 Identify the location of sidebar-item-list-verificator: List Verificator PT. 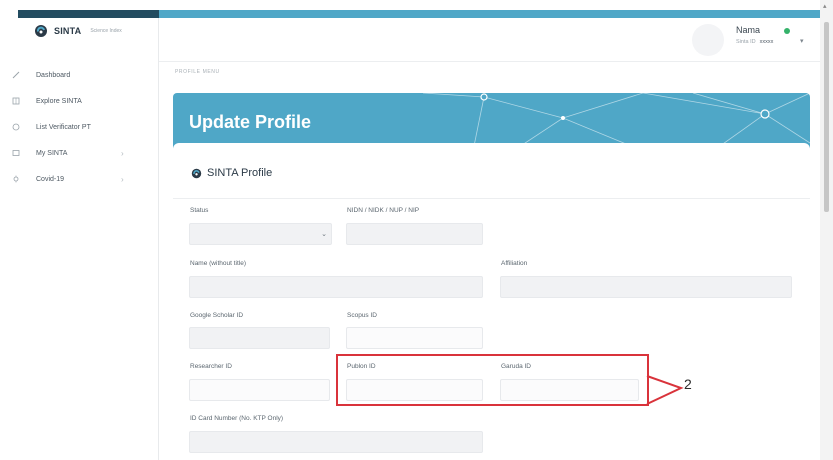
(70, 127).